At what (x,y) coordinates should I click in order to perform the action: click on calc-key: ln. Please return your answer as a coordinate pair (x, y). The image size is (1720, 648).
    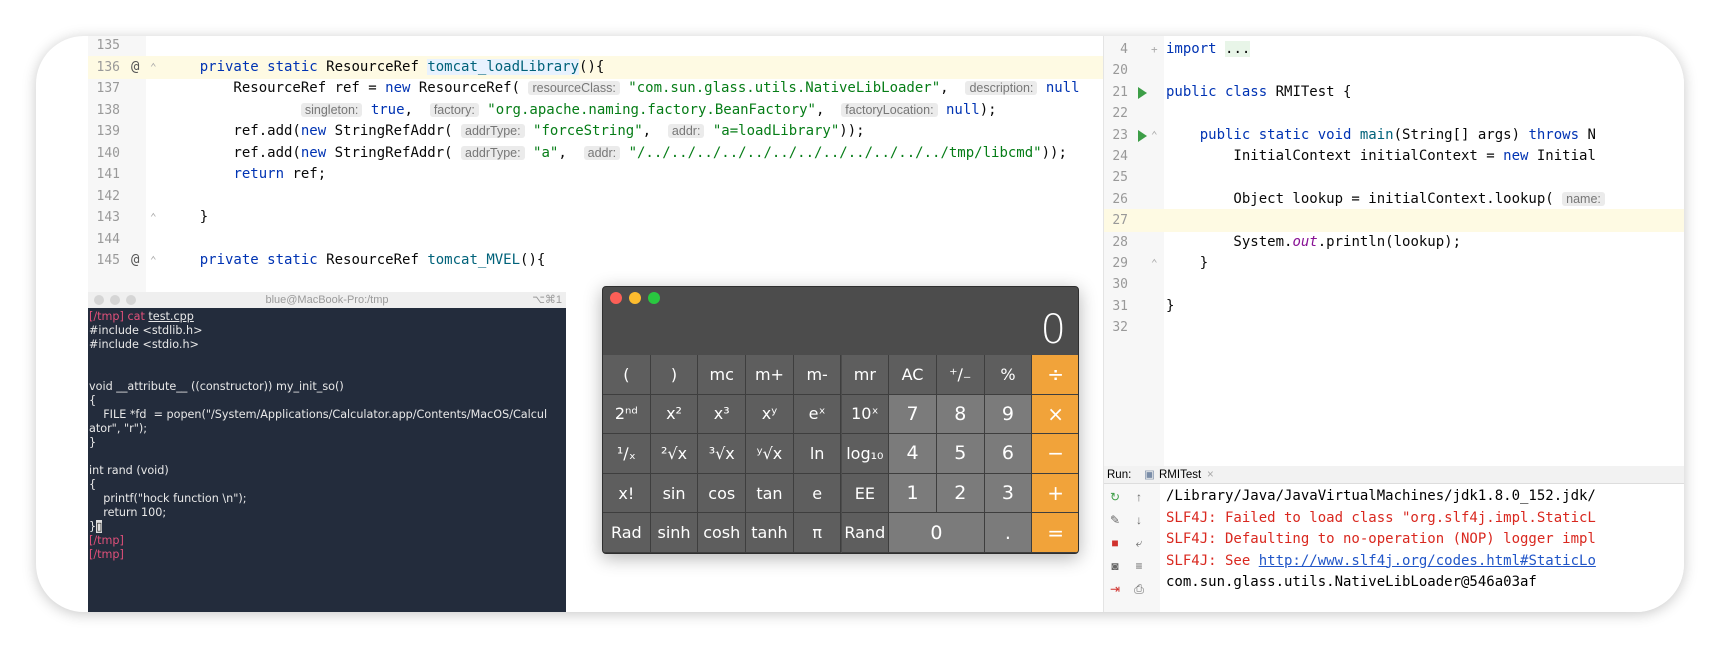
    Looking at the image, I should click on (817, 454).